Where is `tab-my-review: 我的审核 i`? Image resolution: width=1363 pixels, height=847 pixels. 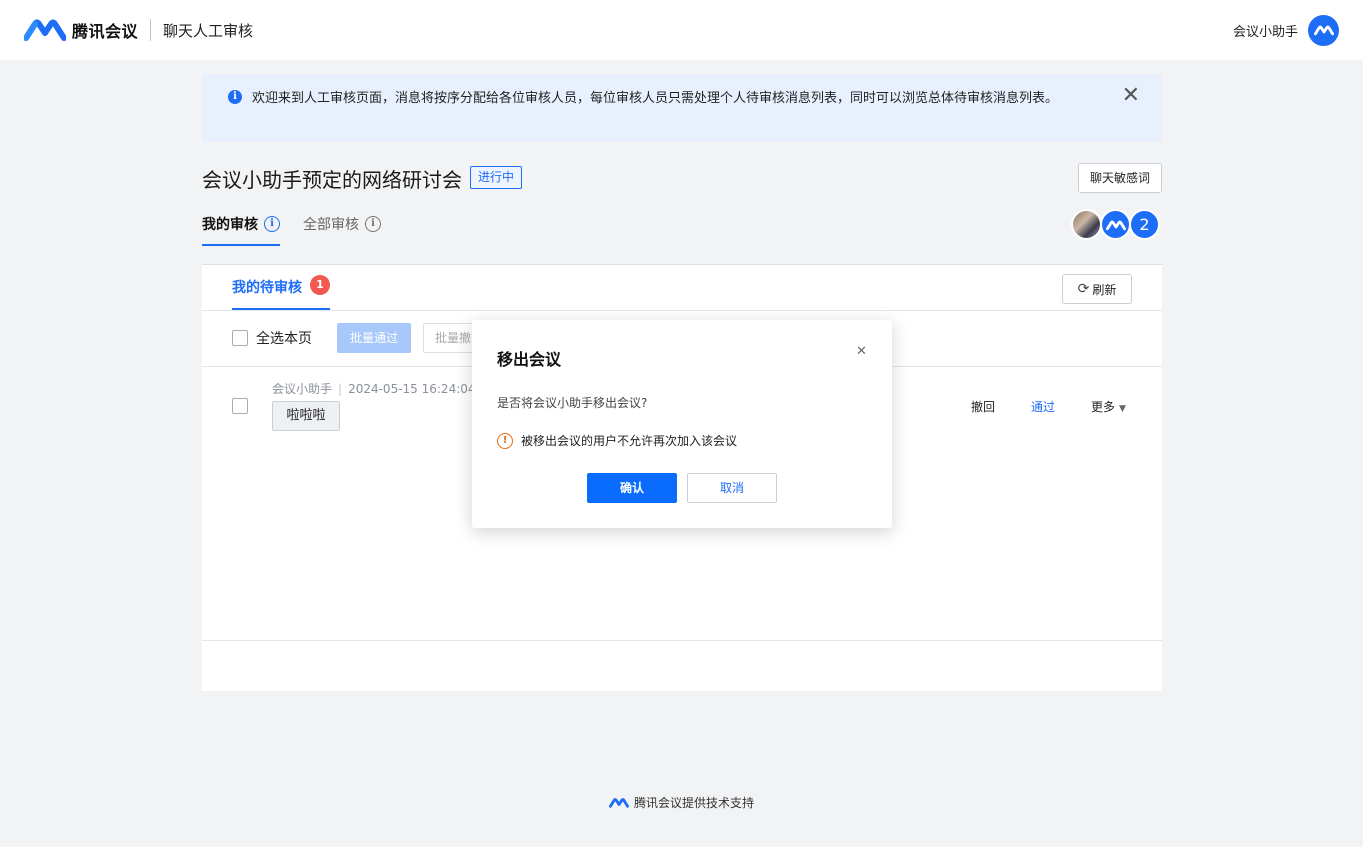 tab-my-review: 我的审核 i is located at coordinates (241, 230).